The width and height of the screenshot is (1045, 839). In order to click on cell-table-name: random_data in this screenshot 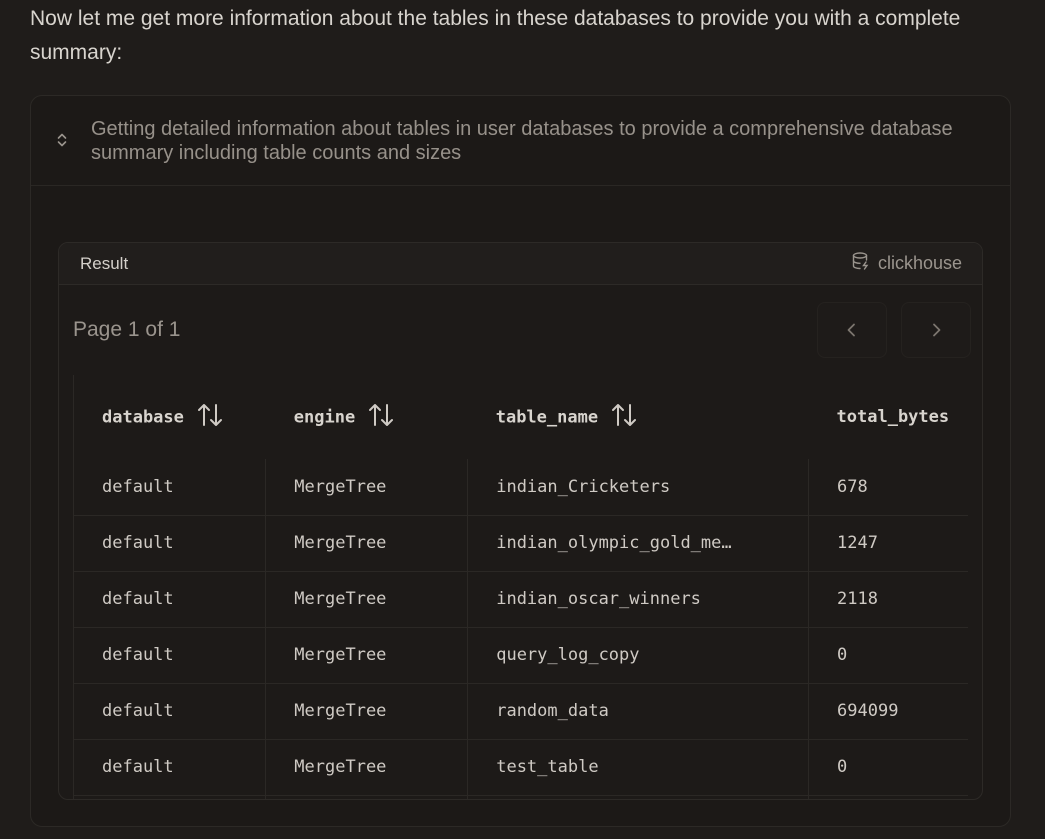, I will do `click(638, 711)`.